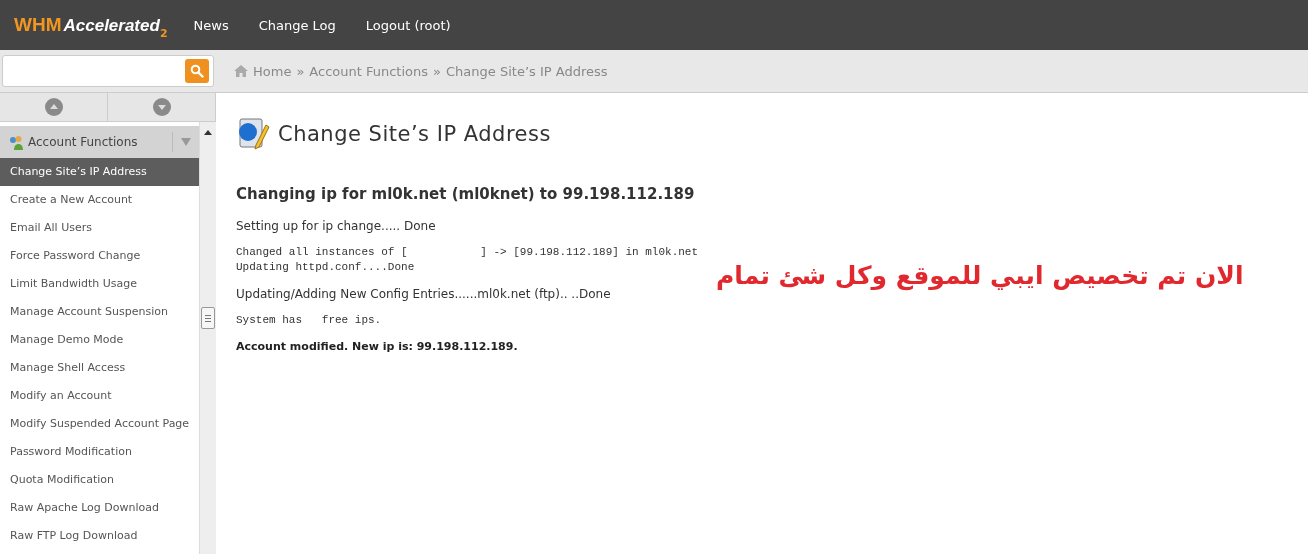 This screenshot has width=1308, height=554. I want to click on home-icon, so click(241, 71).